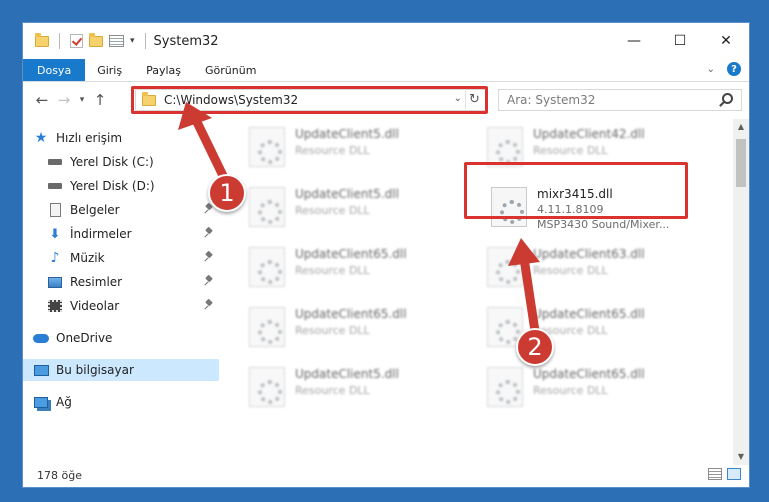  I want to click on maximize-icon: ☐, so click(680, 41).